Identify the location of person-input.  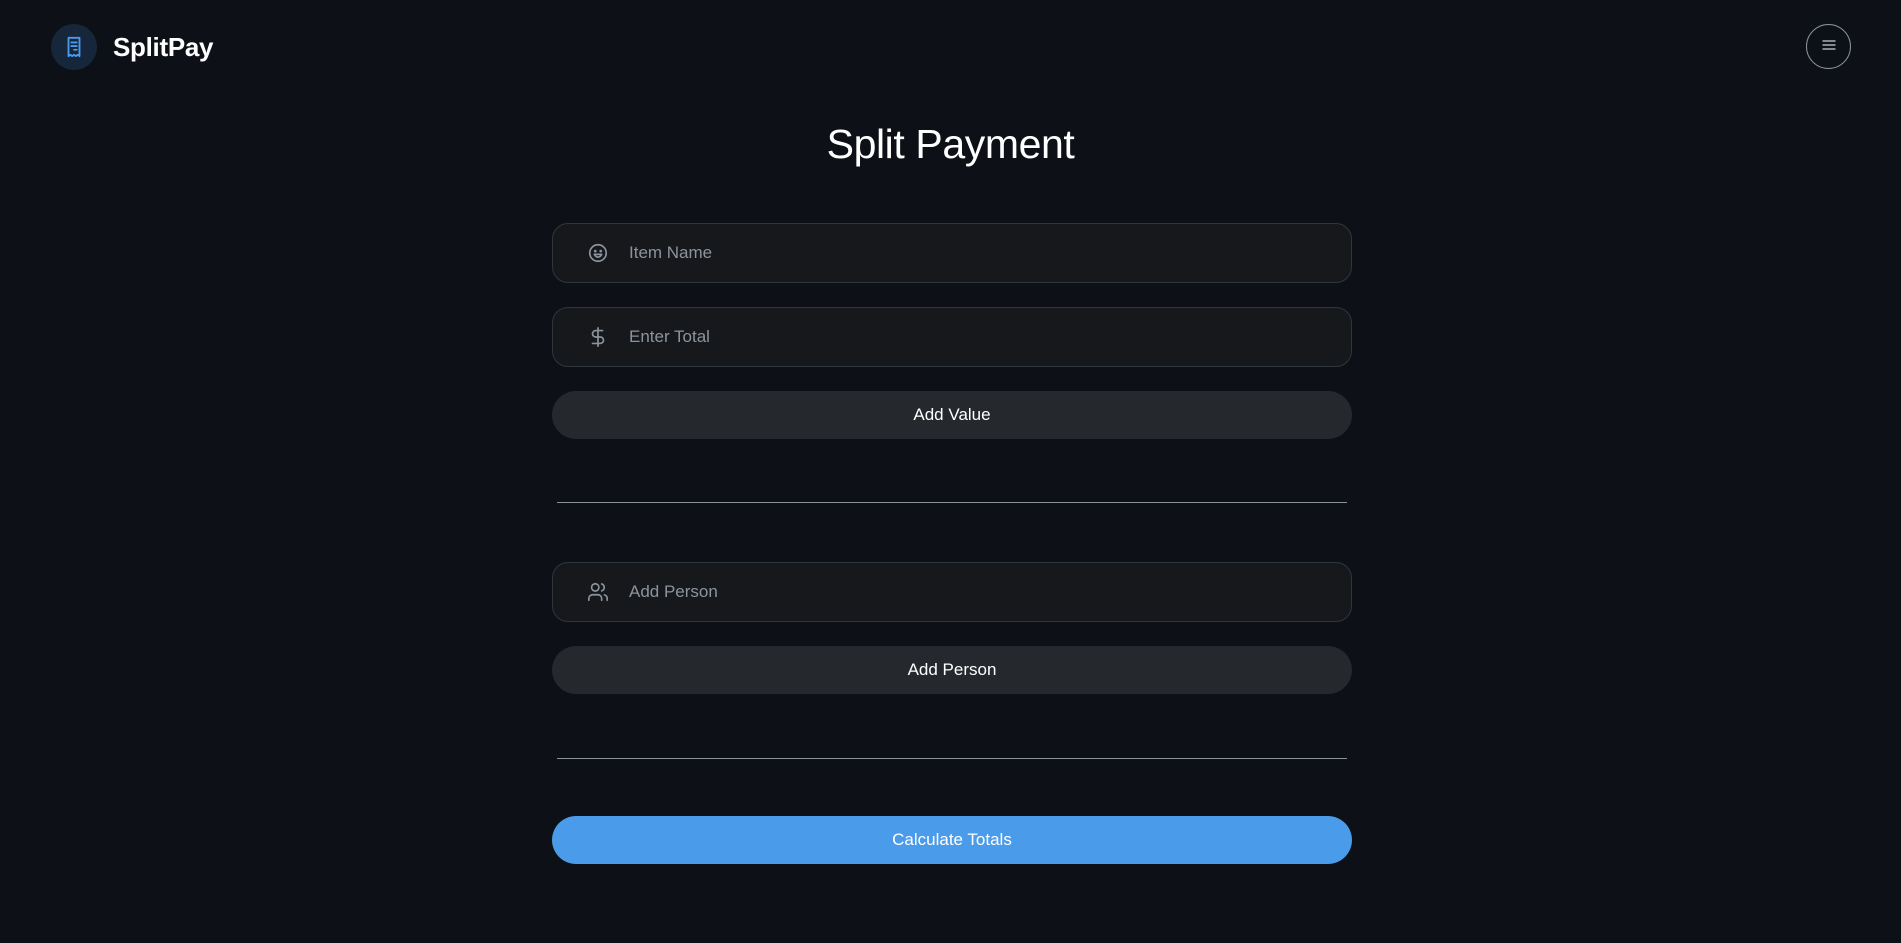
(990, 592).